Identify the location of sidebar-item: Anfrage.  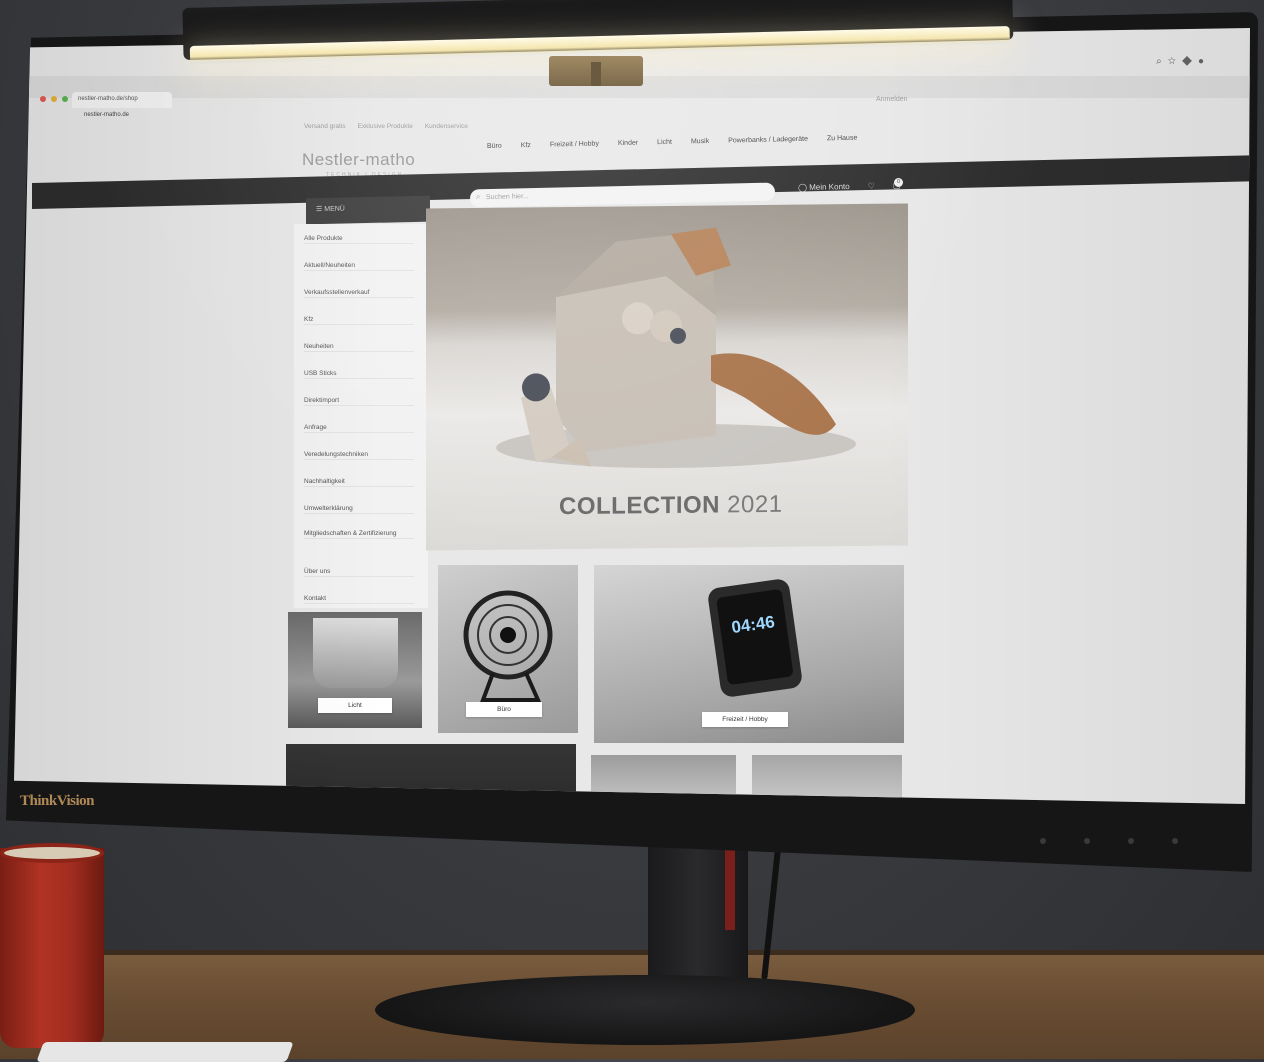
(359, 428).